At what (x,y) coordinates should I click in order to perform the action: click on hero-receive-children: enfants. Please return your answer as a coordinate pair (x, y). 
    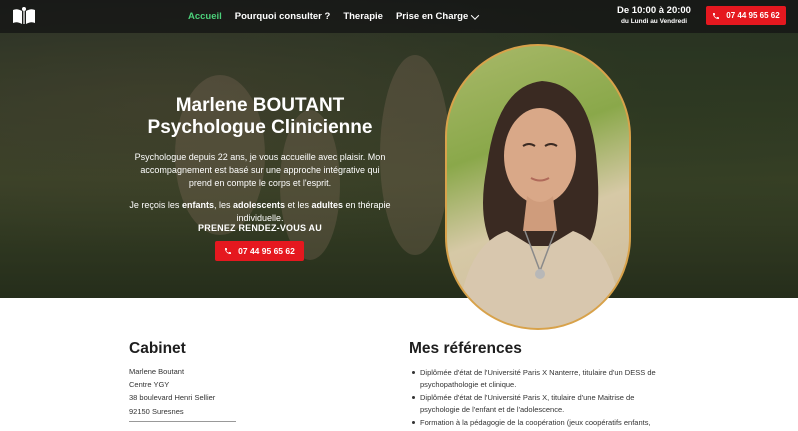
    Looking at the image, I should click on (197, 205).